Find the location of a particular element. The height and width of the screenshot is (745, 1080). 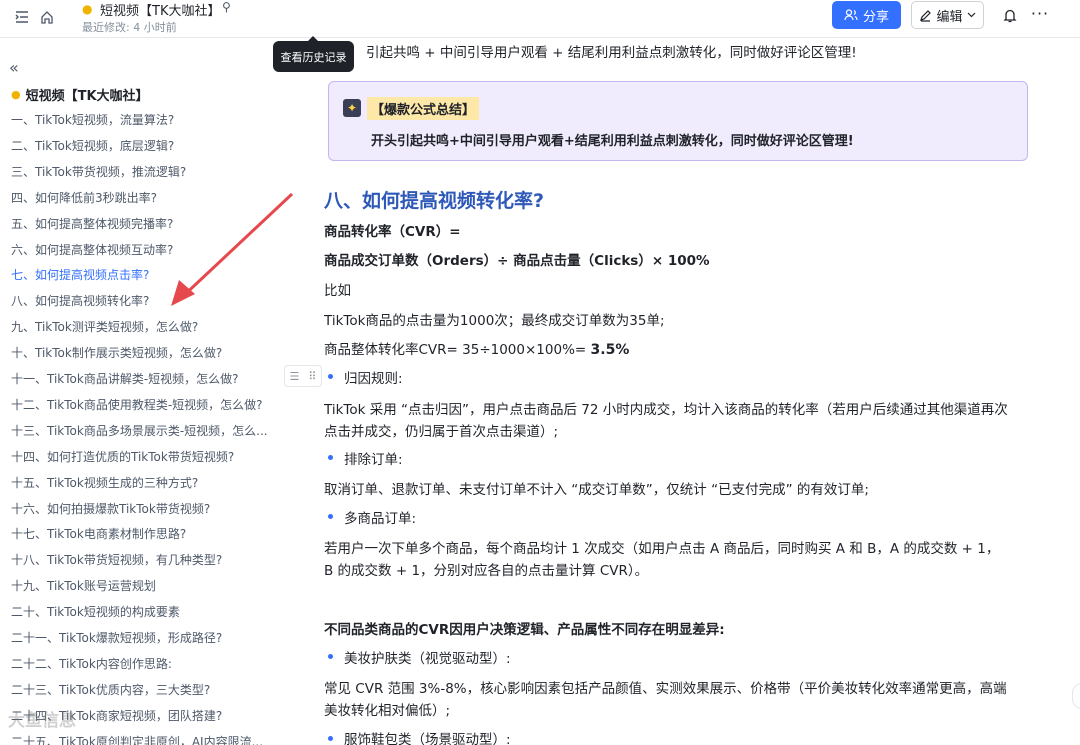

calc-result: 3.5% is located at coordinates (610, 350).